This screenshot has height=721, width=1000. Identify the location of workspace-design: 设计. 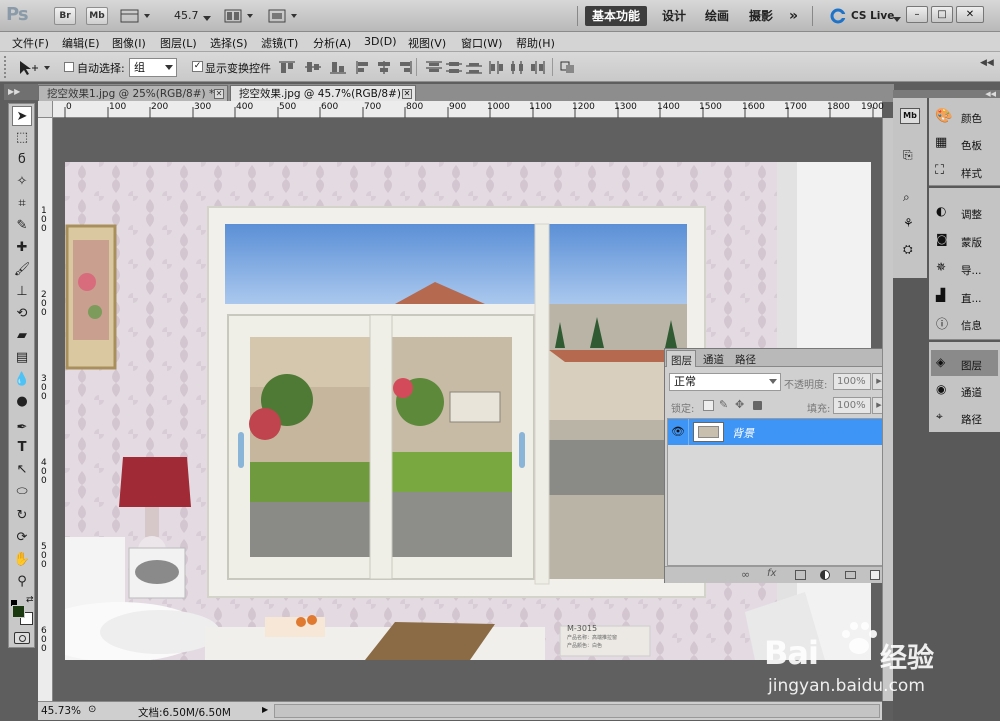
(674, 16).